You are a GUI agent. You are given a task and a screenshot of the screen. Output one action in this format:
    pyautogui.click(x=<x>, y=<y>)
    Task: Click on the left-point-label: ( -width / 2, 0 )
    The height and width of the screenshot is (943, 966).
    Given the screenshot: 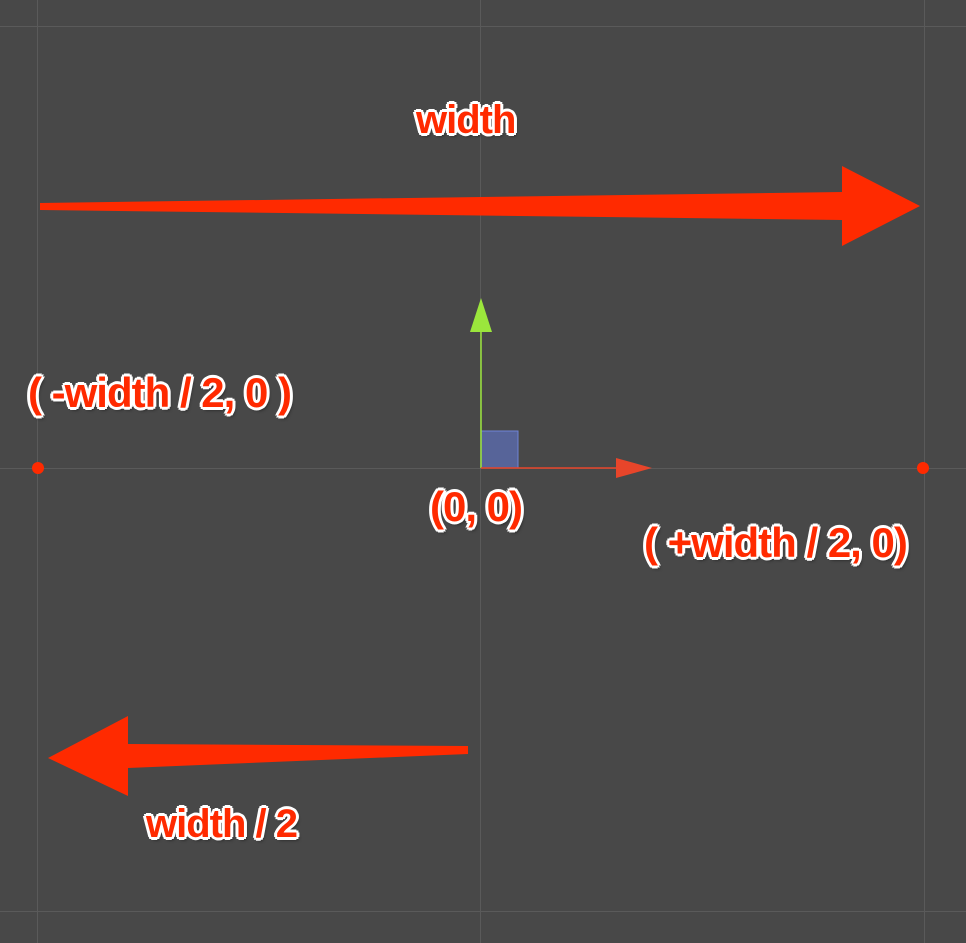 What is the action you would take?
    pyautogui.click(x=160, y=392)
    